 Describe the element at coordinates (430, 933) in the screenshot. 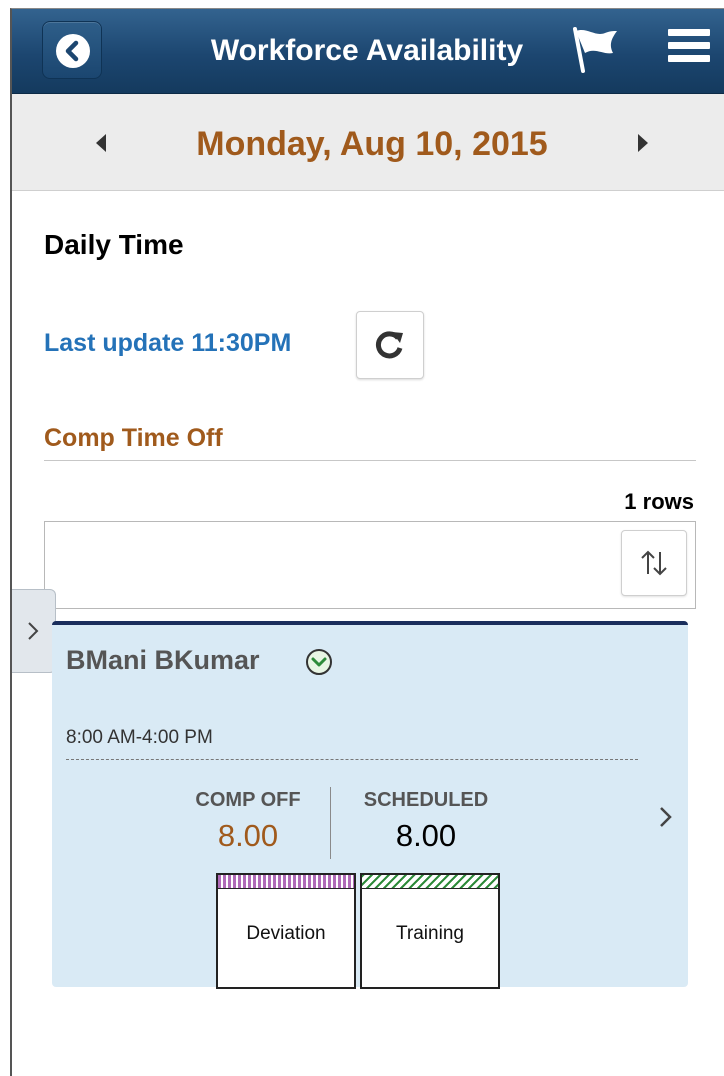

I see `training-label: Training` at that location.